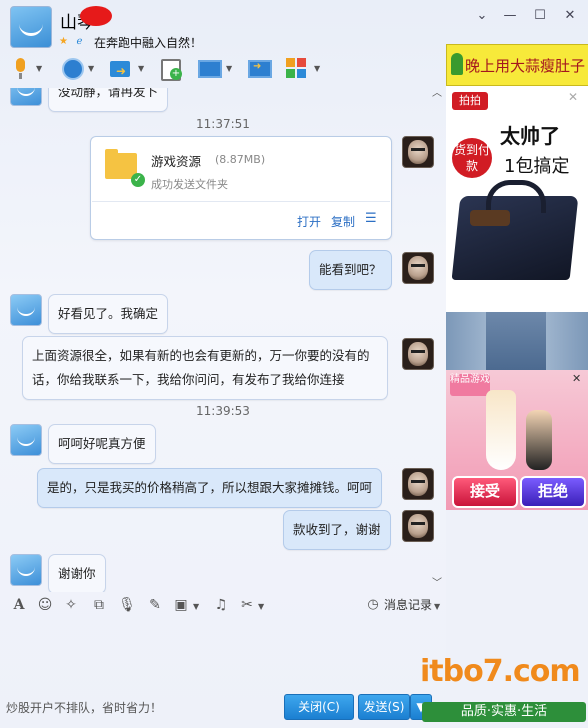  I want to click on close-button: 关闭(C), so click(319, 707).